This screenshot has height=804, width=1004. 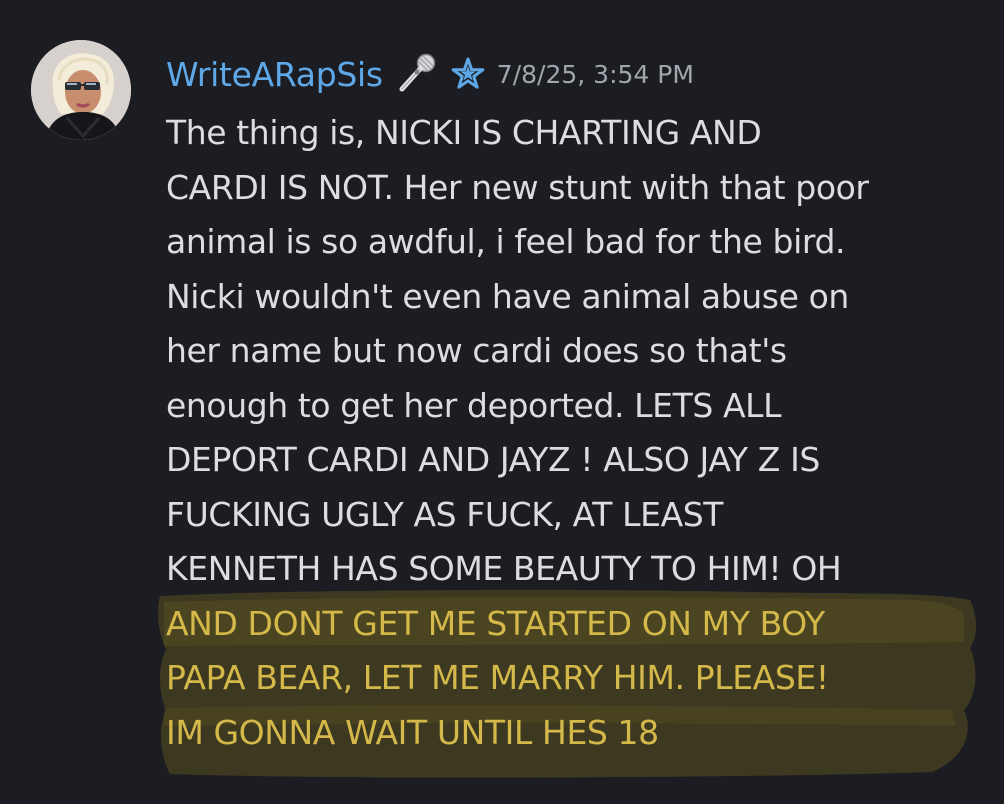 What do you see at coordinates (504, 568) in the screenshot?
I see `message-line: KENNETH HAS SOME BEAUTY TO HIM! OH` at bounding box center [504, 568].